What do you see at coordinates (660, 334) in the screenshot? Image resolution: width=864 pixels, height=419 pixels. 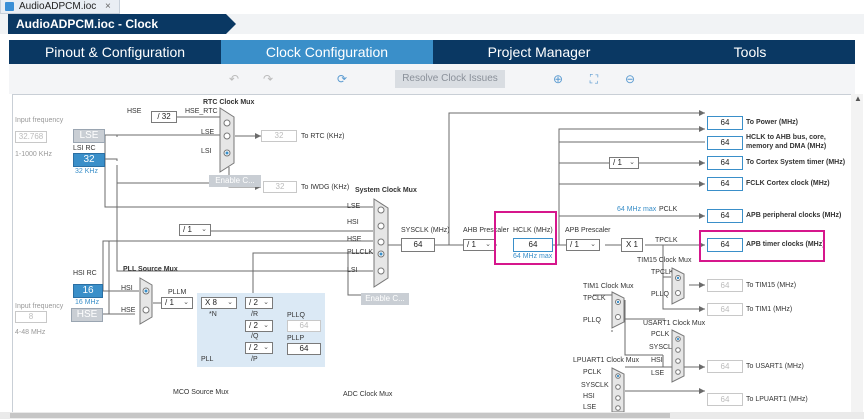 I see `usart1-pclk-label: PCLK` at bounding box center [660, 334].